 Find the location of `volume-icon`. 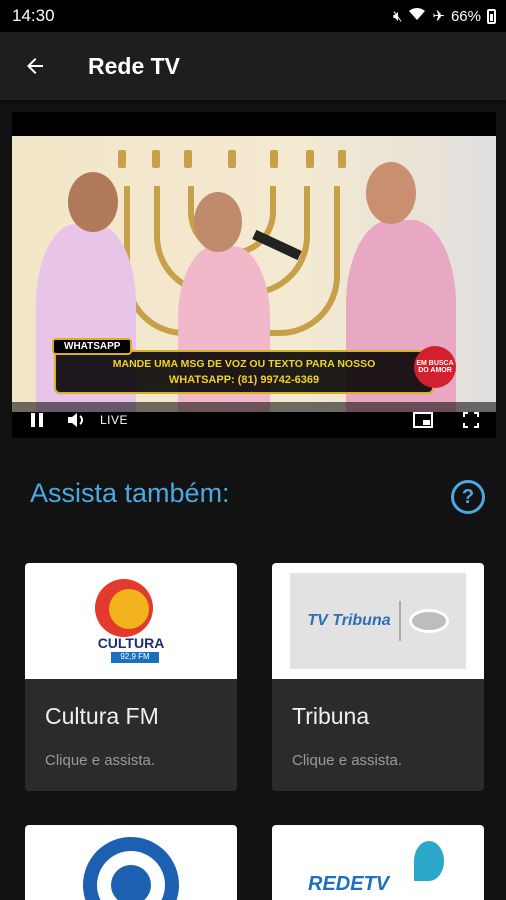

volume-icon is located at coordinates (75, 420).